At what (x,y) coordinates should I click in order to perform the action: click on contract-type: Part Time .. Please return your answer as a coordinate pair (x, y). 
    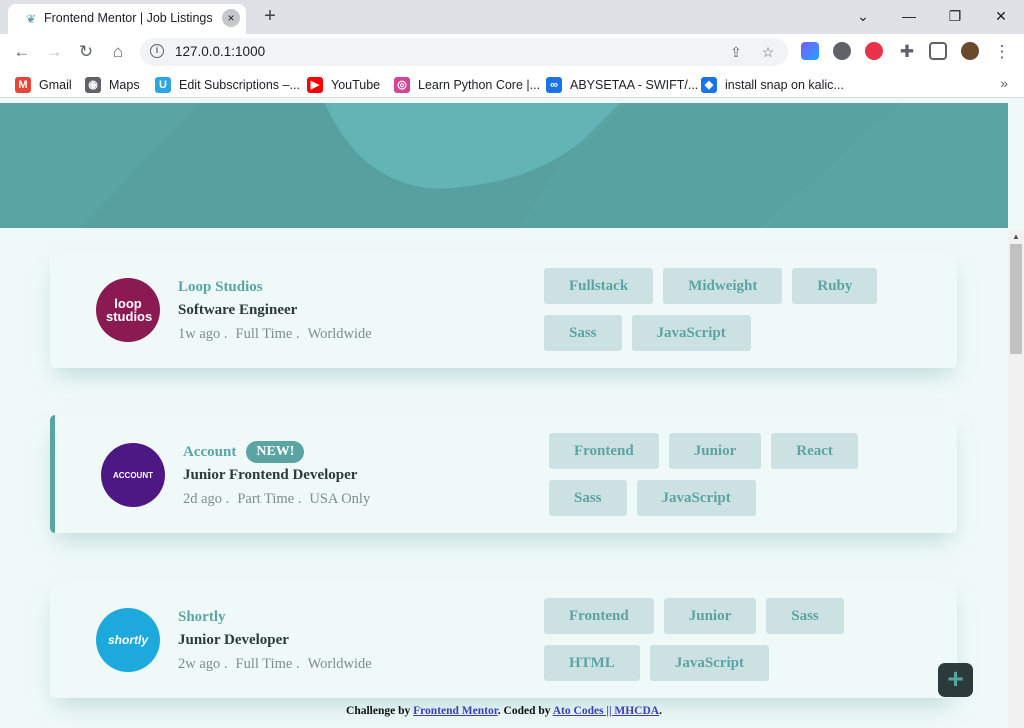
    Looking at the image, I should click on (269, 499).